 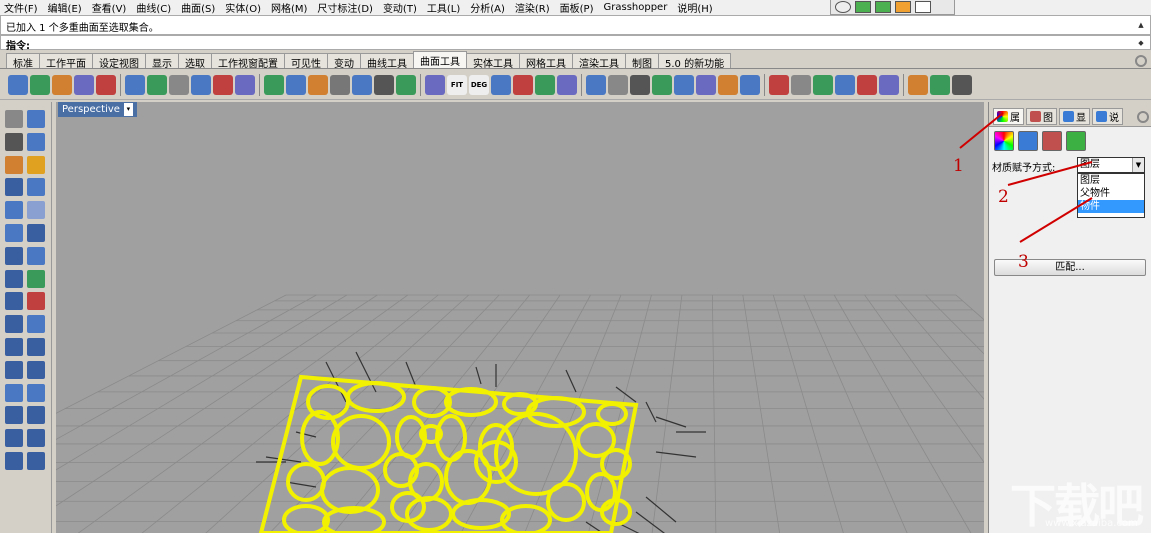 I want to click on menu-item: 工具(L), so click(x=443, y=7).